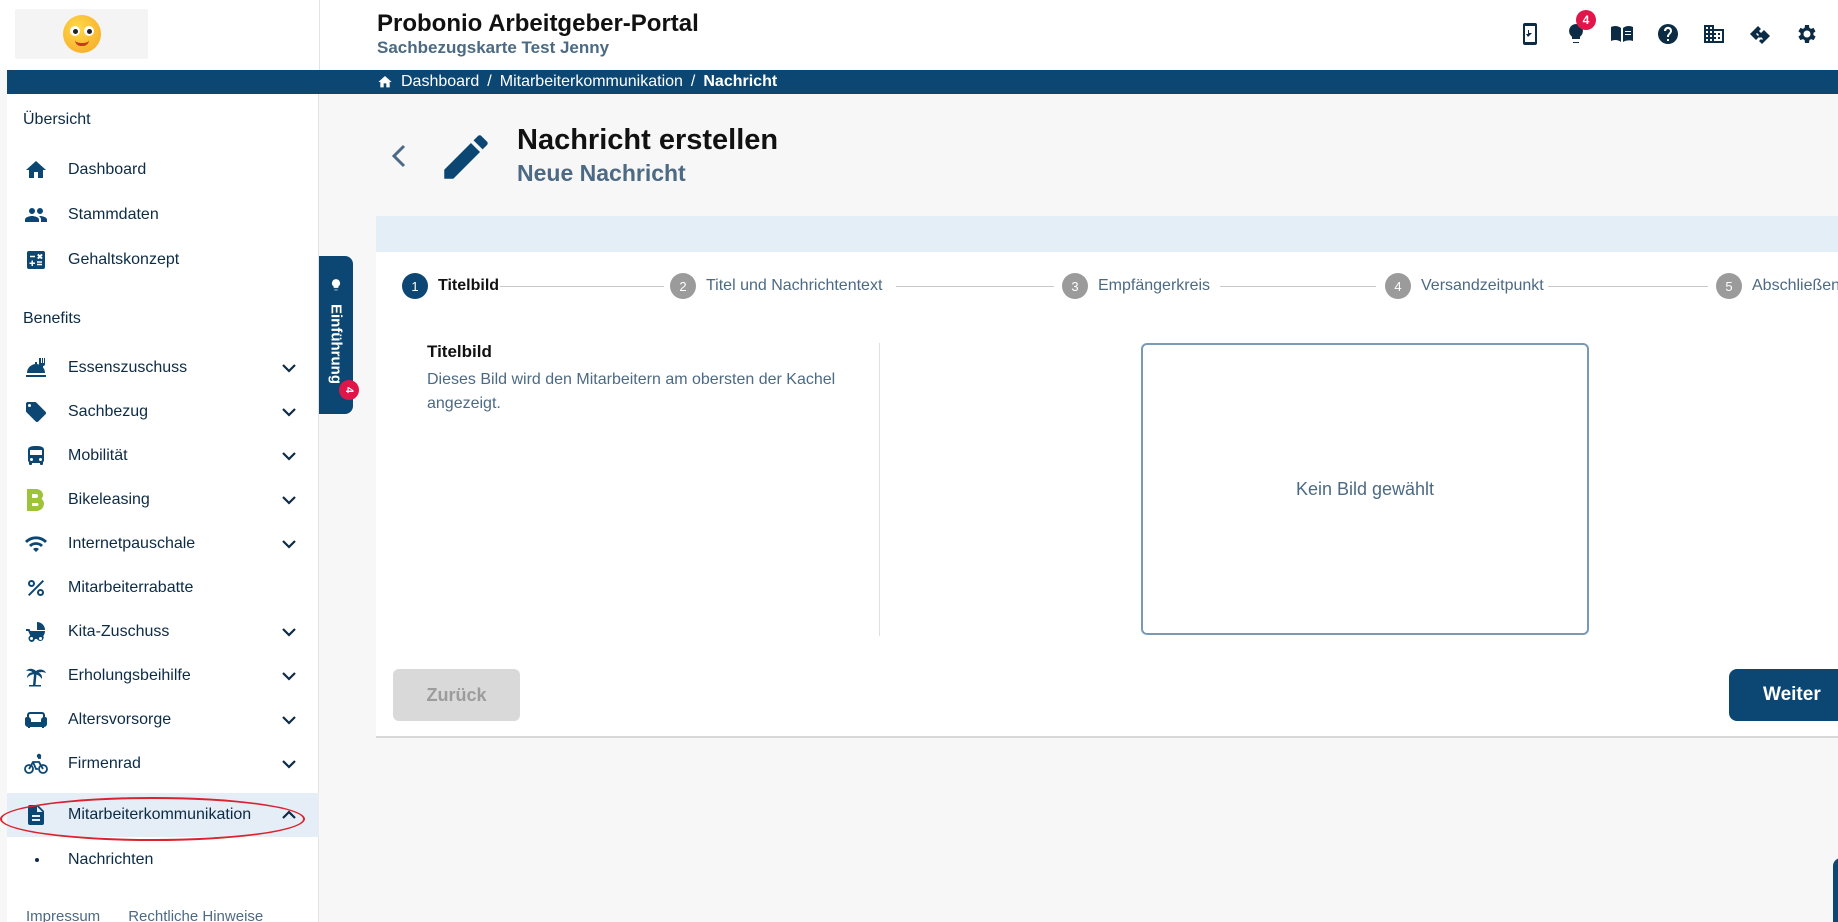  Describe the element at coordinates (163, 764) in the screenshot. I see `sidebar-item-firmenrad: Firmenrad` at that location.